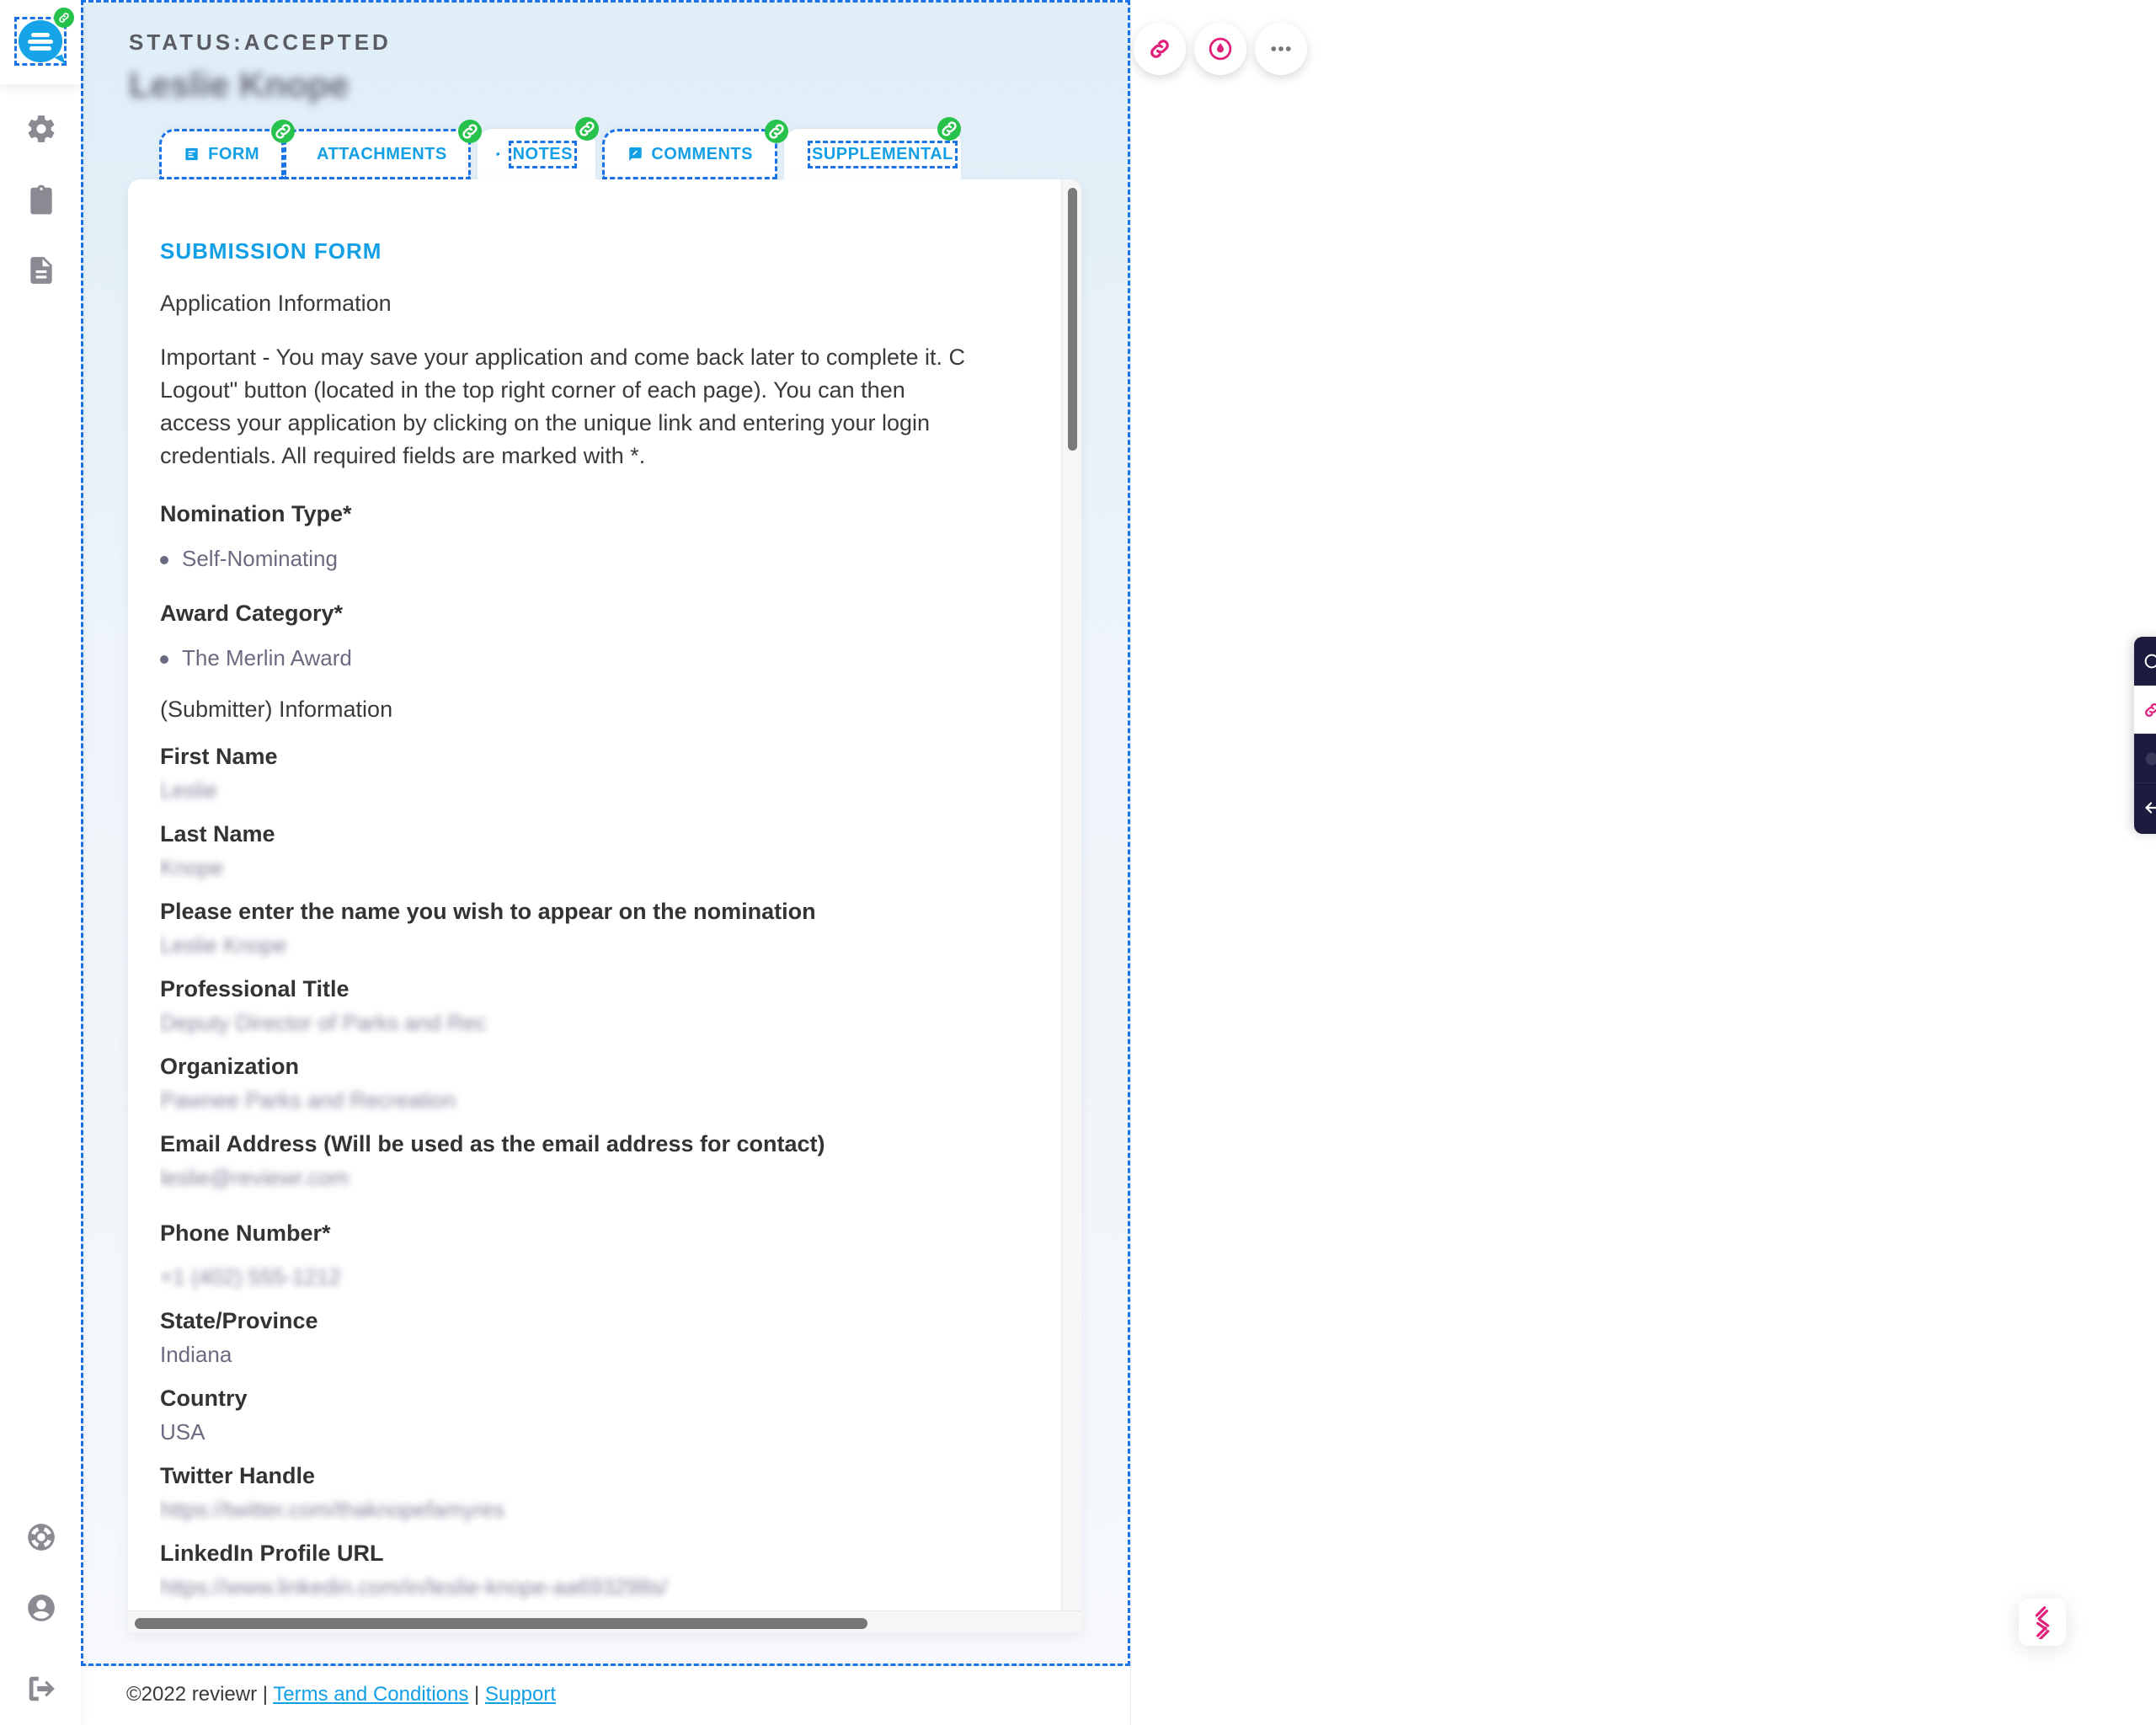 The height and width of the screenshot is (1725, 2156). Describe the element at coordinates (252, 613) in the screenshot. I see `award-category-label: Award Category*` at that location.